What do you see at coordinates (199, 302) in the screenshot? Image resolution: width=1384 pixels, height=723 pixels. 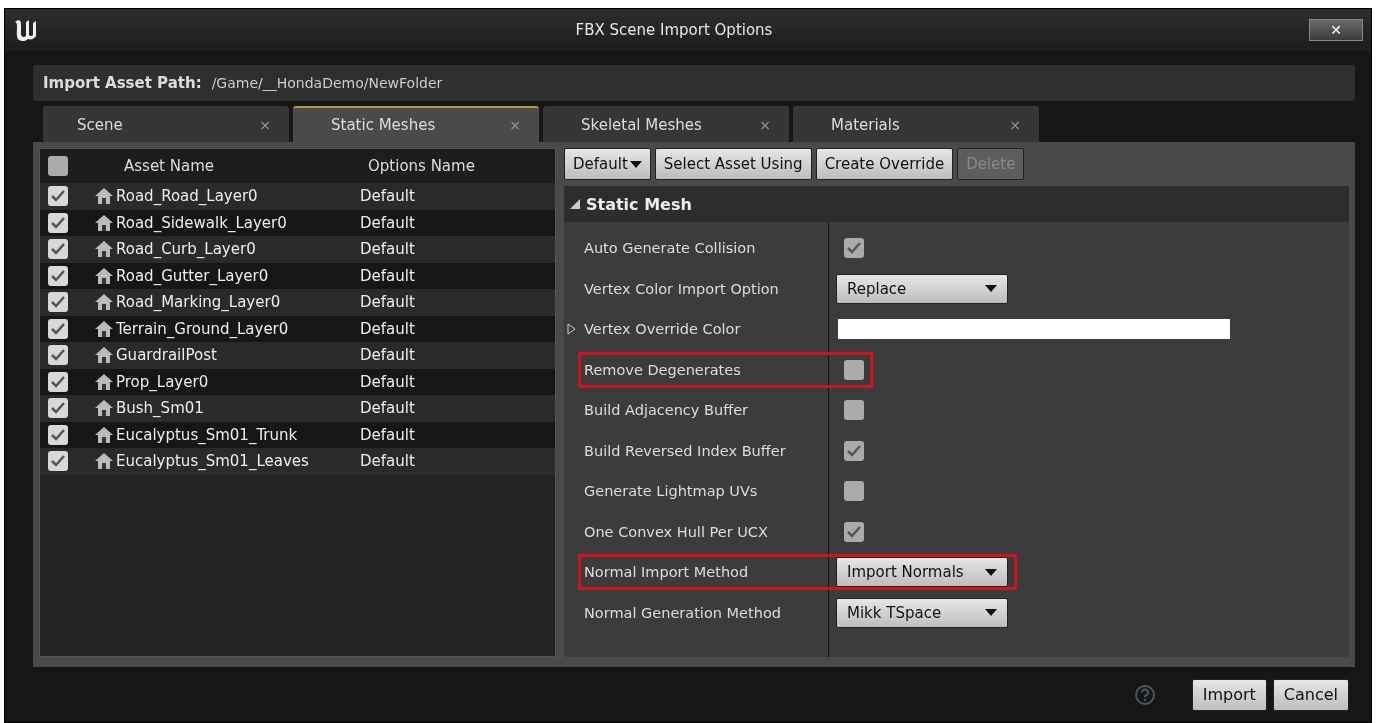 I see `asset-name: Road_Marking_Layer0` at bounding box center [199, 302].